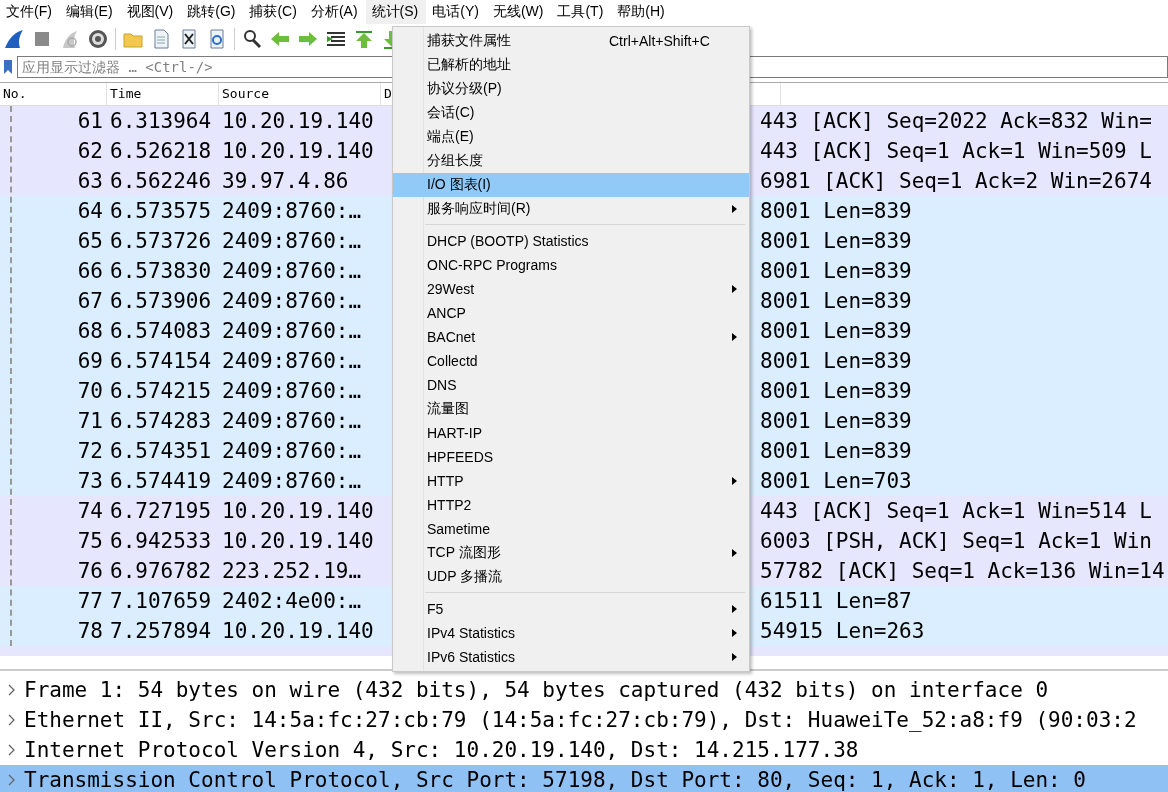 This screenshot has width=1168, height=792. Describe the element at coordinates (89, 421) in the screenshot. I see `table-cell-text: 71` at that location.